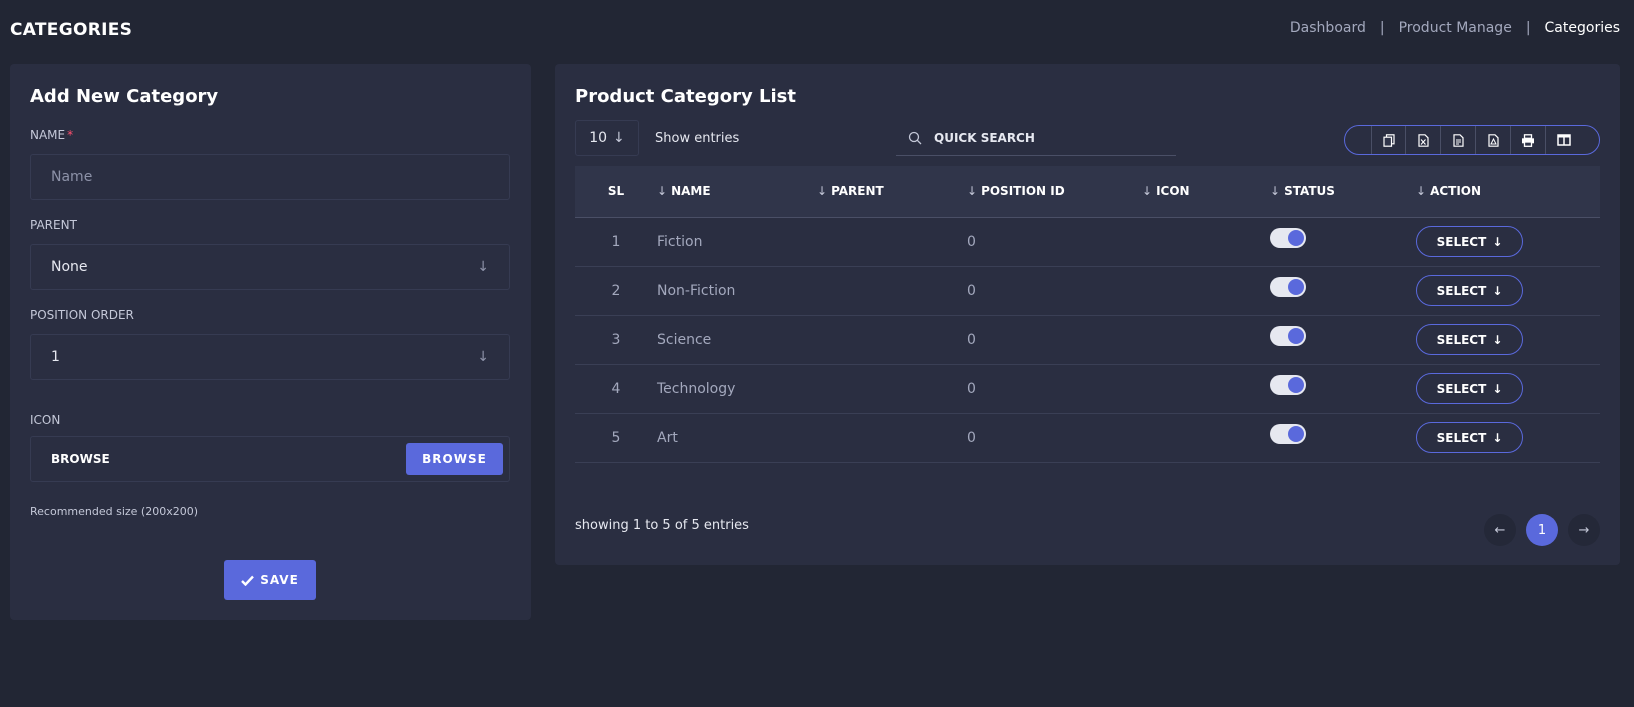  What do you see at coordinates (598, 138) in the screenshot?
I see `entries-value: 10` at bounding box center [598, 138].